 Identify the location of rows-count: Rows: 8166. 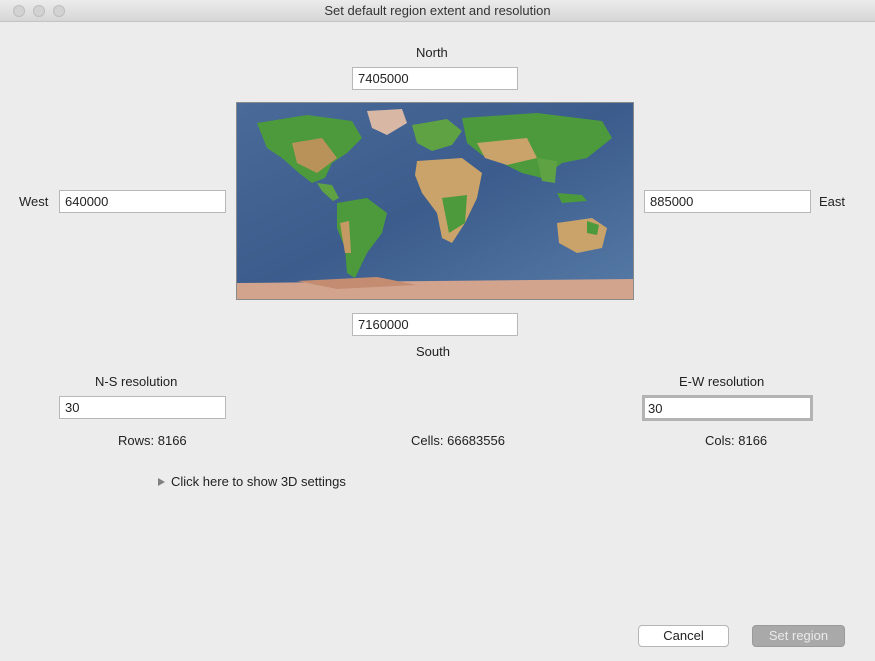
(152, 440).